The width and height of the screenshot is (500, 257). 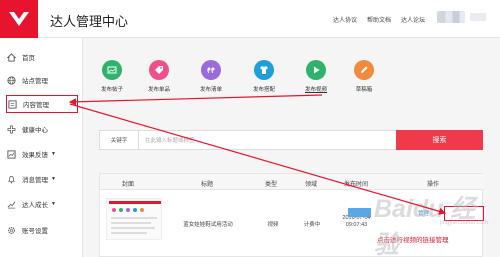 I want to click on tool-label: 发布帖子, so click(x=111, y=90).